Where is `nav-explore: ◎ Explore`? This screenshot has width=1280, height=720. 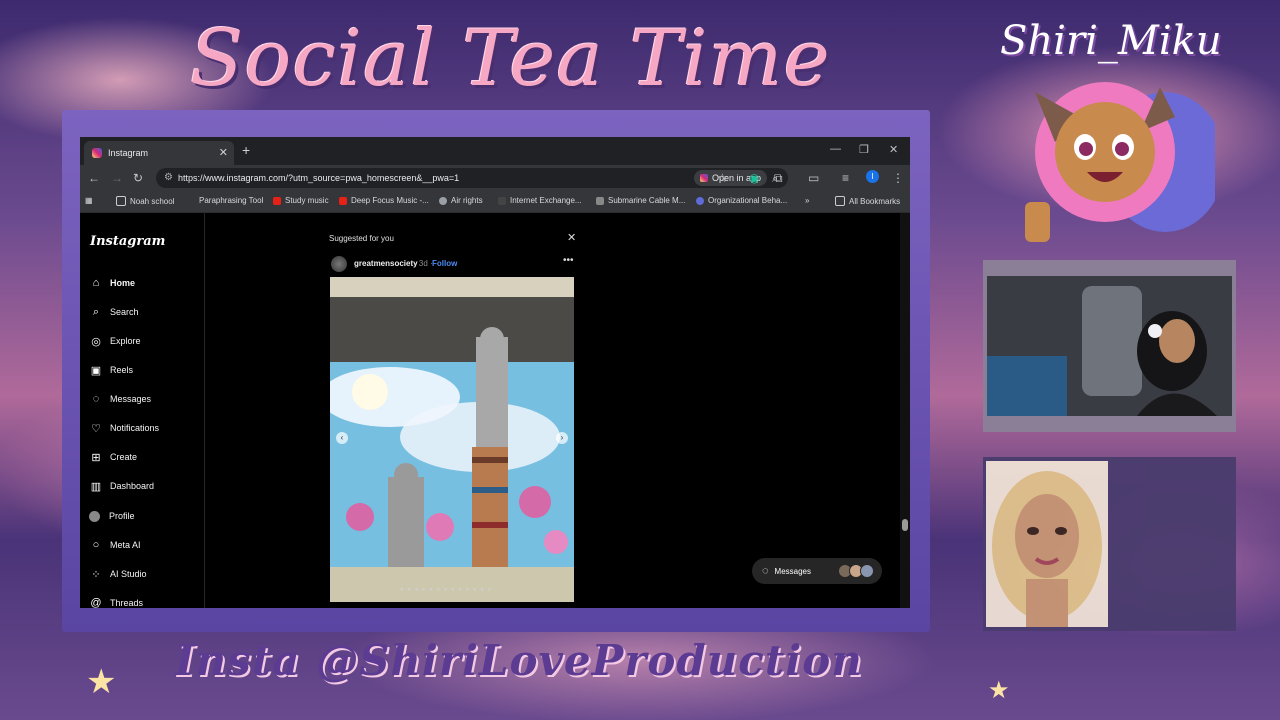
nav-explore: ◎ Explore is located at coordinates (115, 341).